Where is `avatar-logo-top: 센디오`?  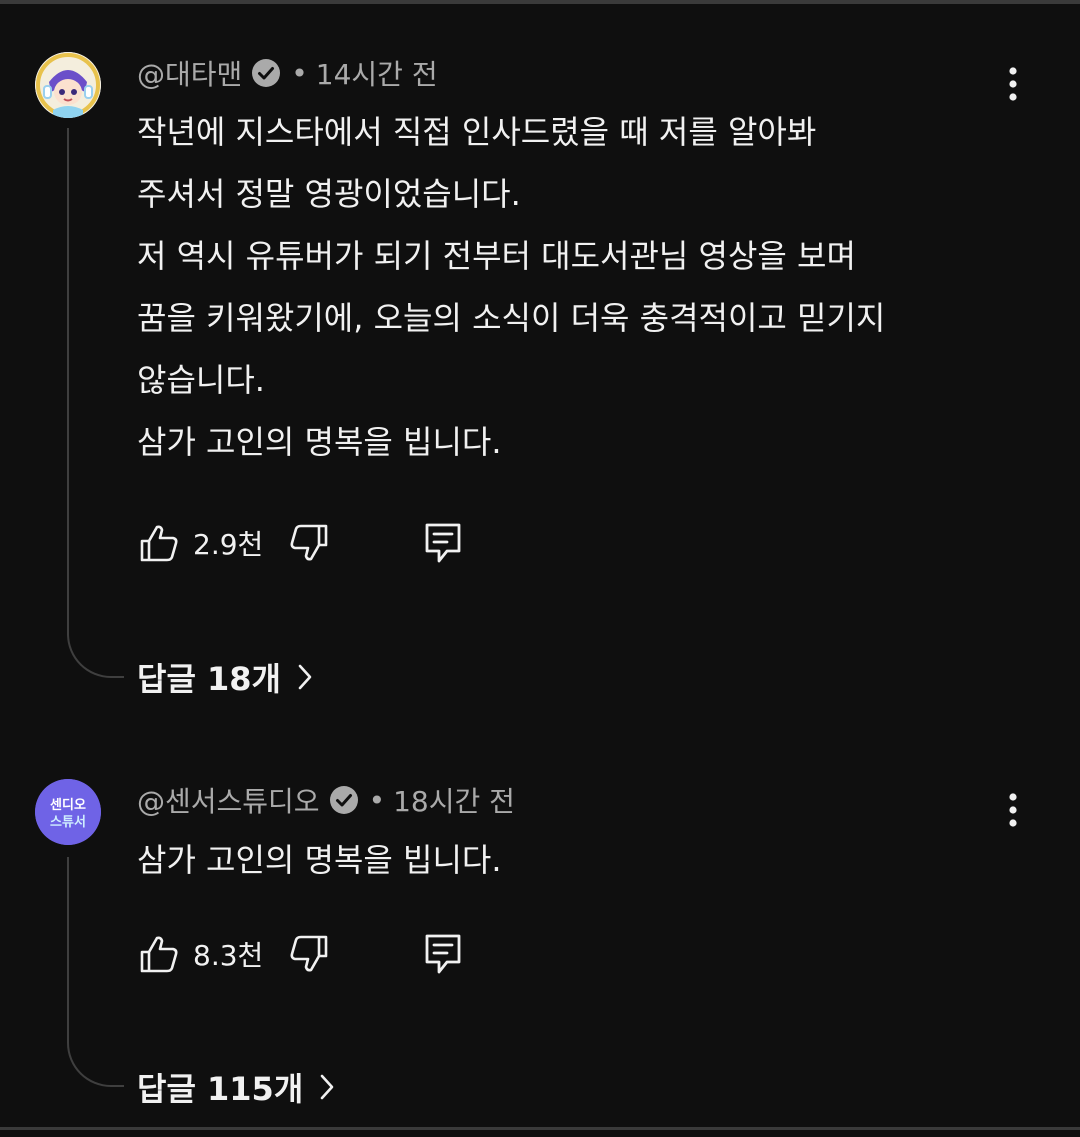 avatar-logo-top: 센디오 is located at coordinates (68, 805).